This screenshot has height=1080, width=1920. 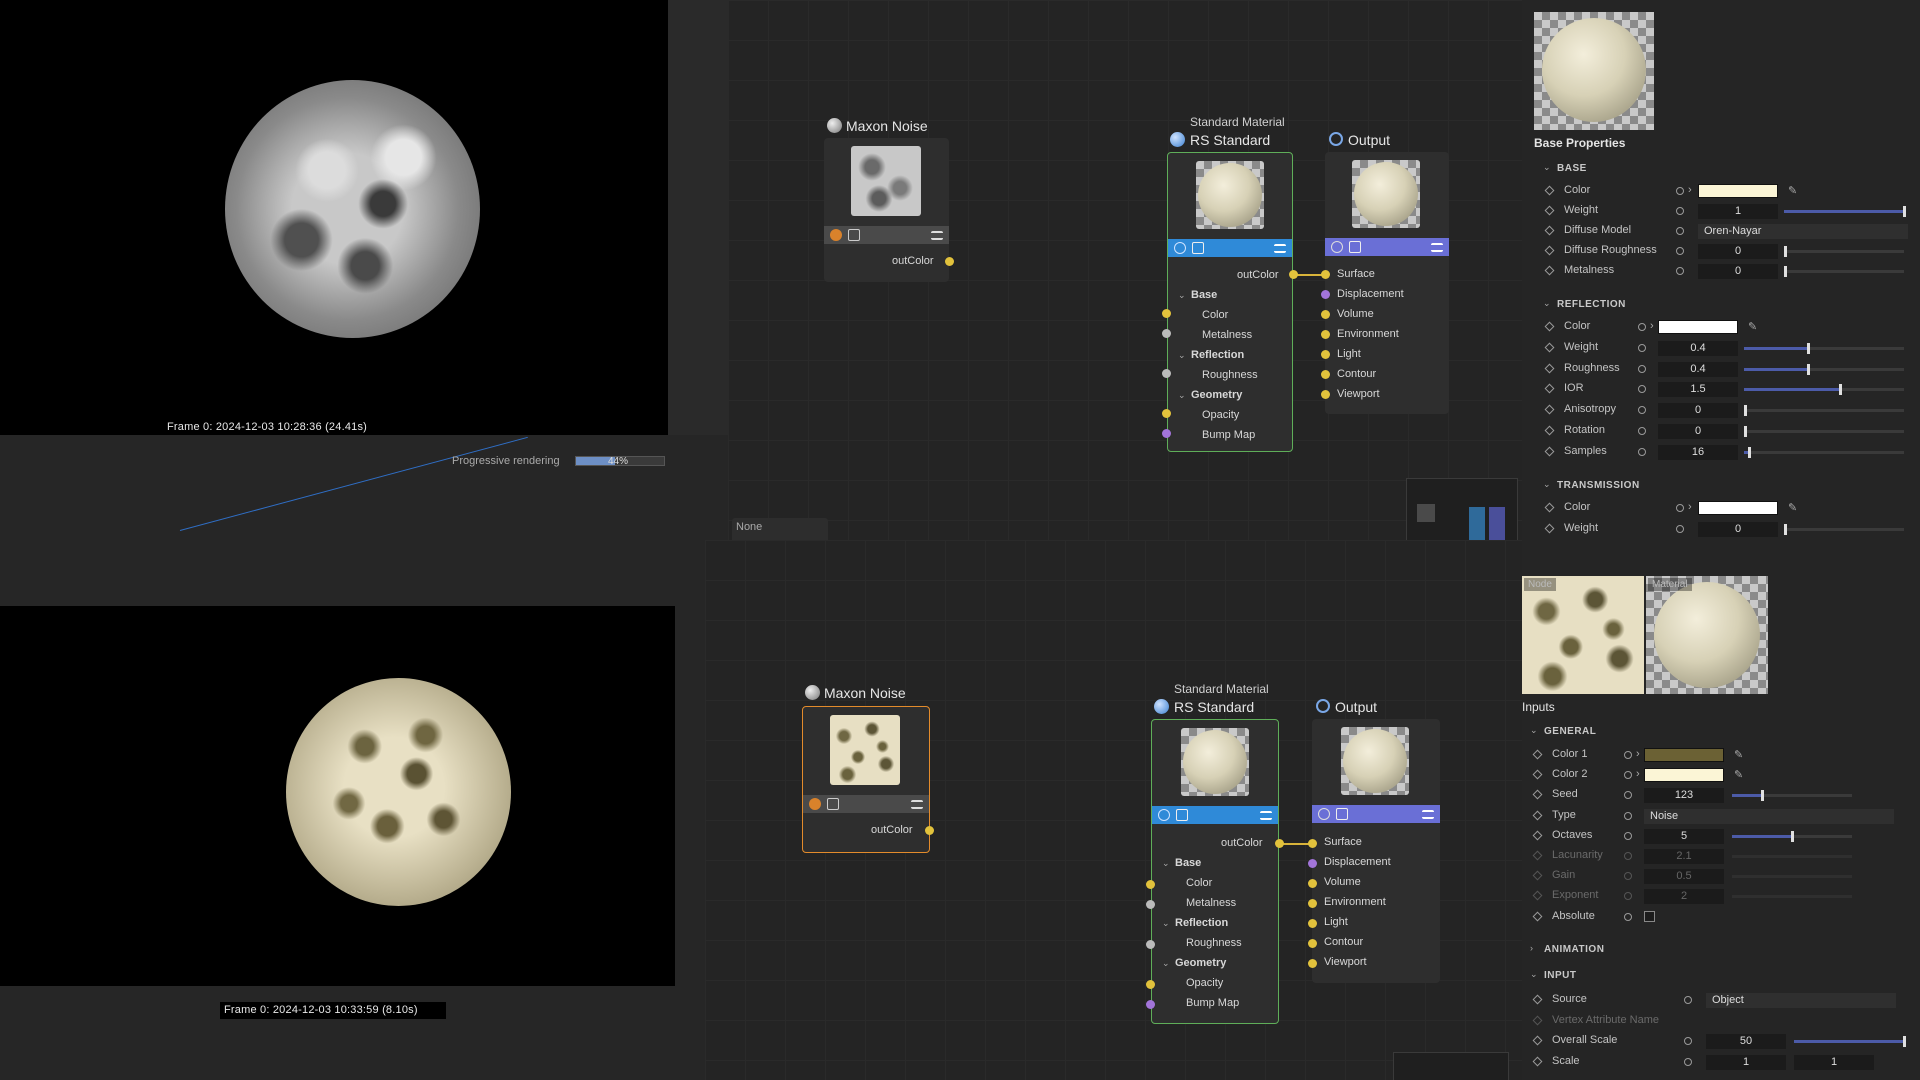 I want to click on field-overall-scale: 50, so click(x=1746, y=1041).